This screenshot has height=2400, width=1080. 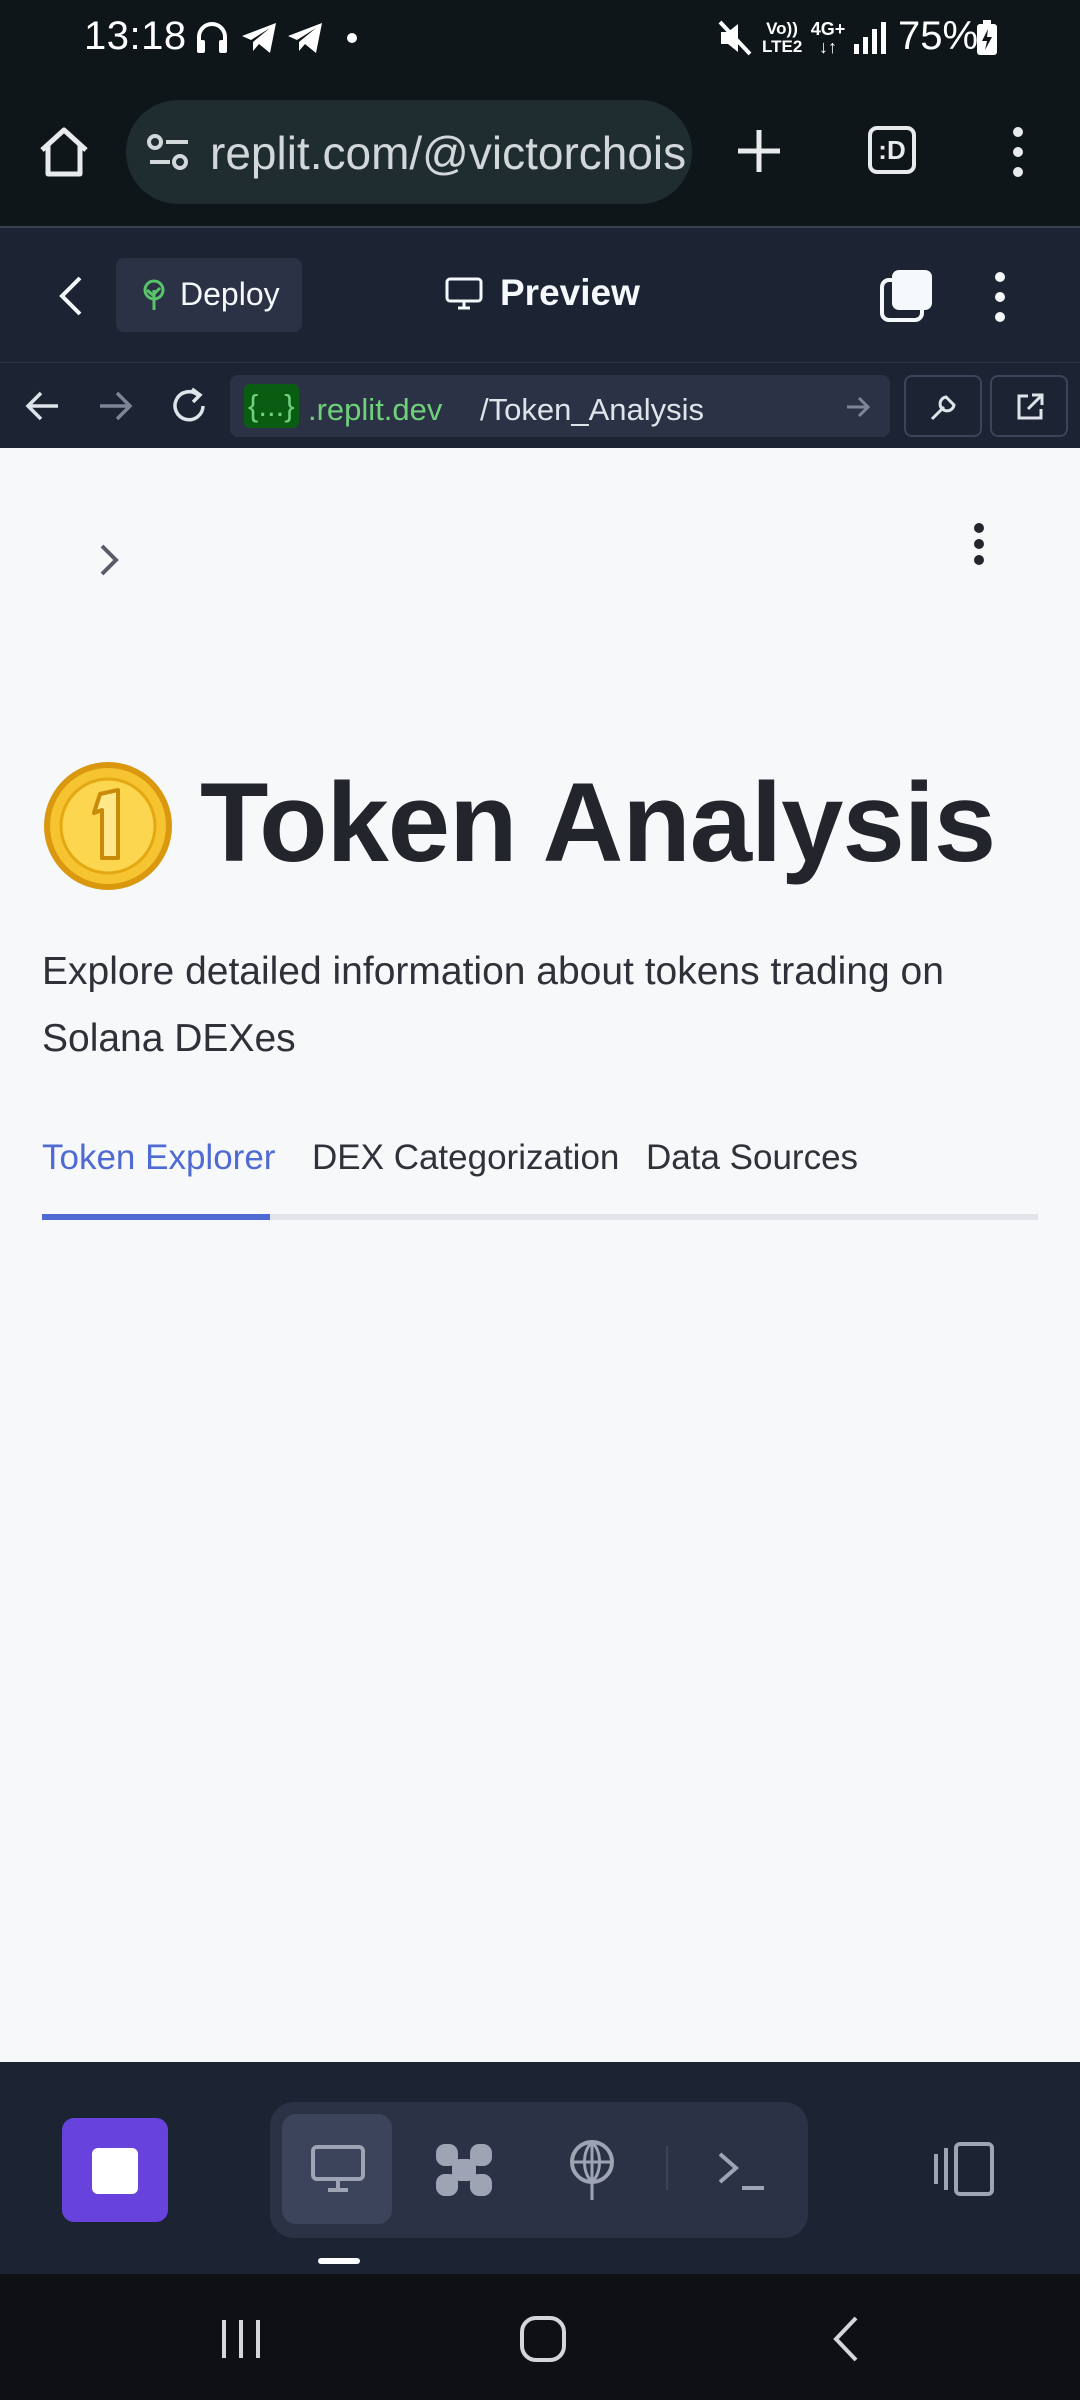 I want to click on globe-icon, so click(x=592, y=2170).